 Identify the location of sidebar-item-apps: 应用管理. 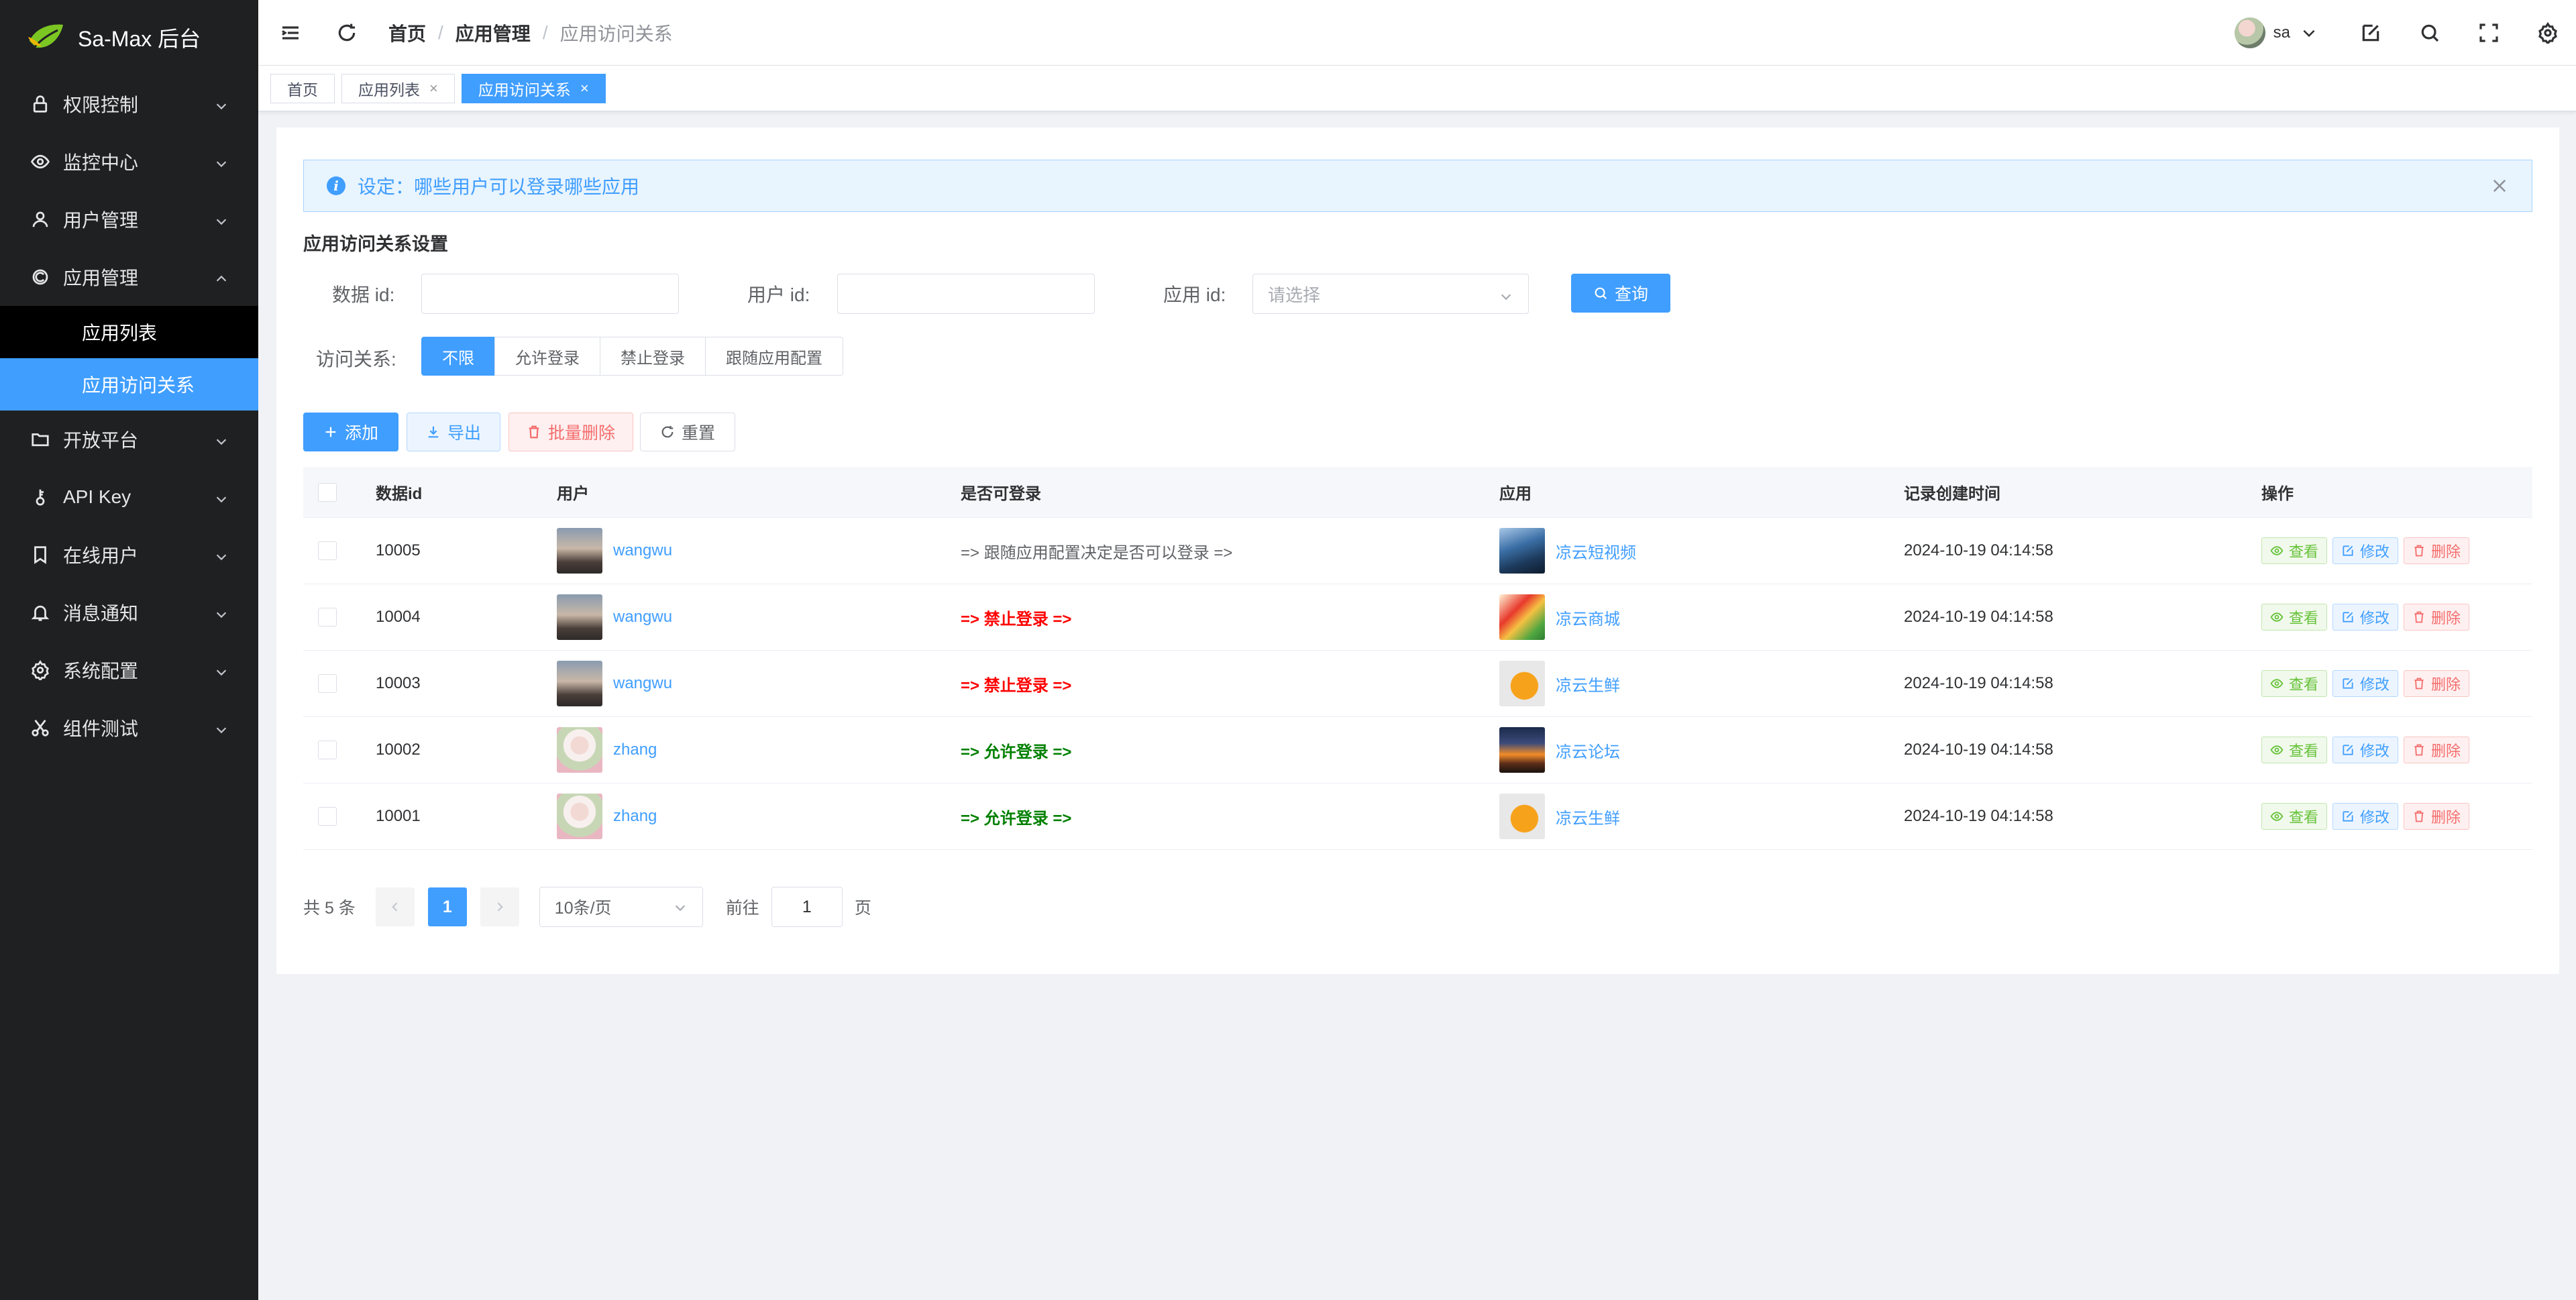
(129, 277).